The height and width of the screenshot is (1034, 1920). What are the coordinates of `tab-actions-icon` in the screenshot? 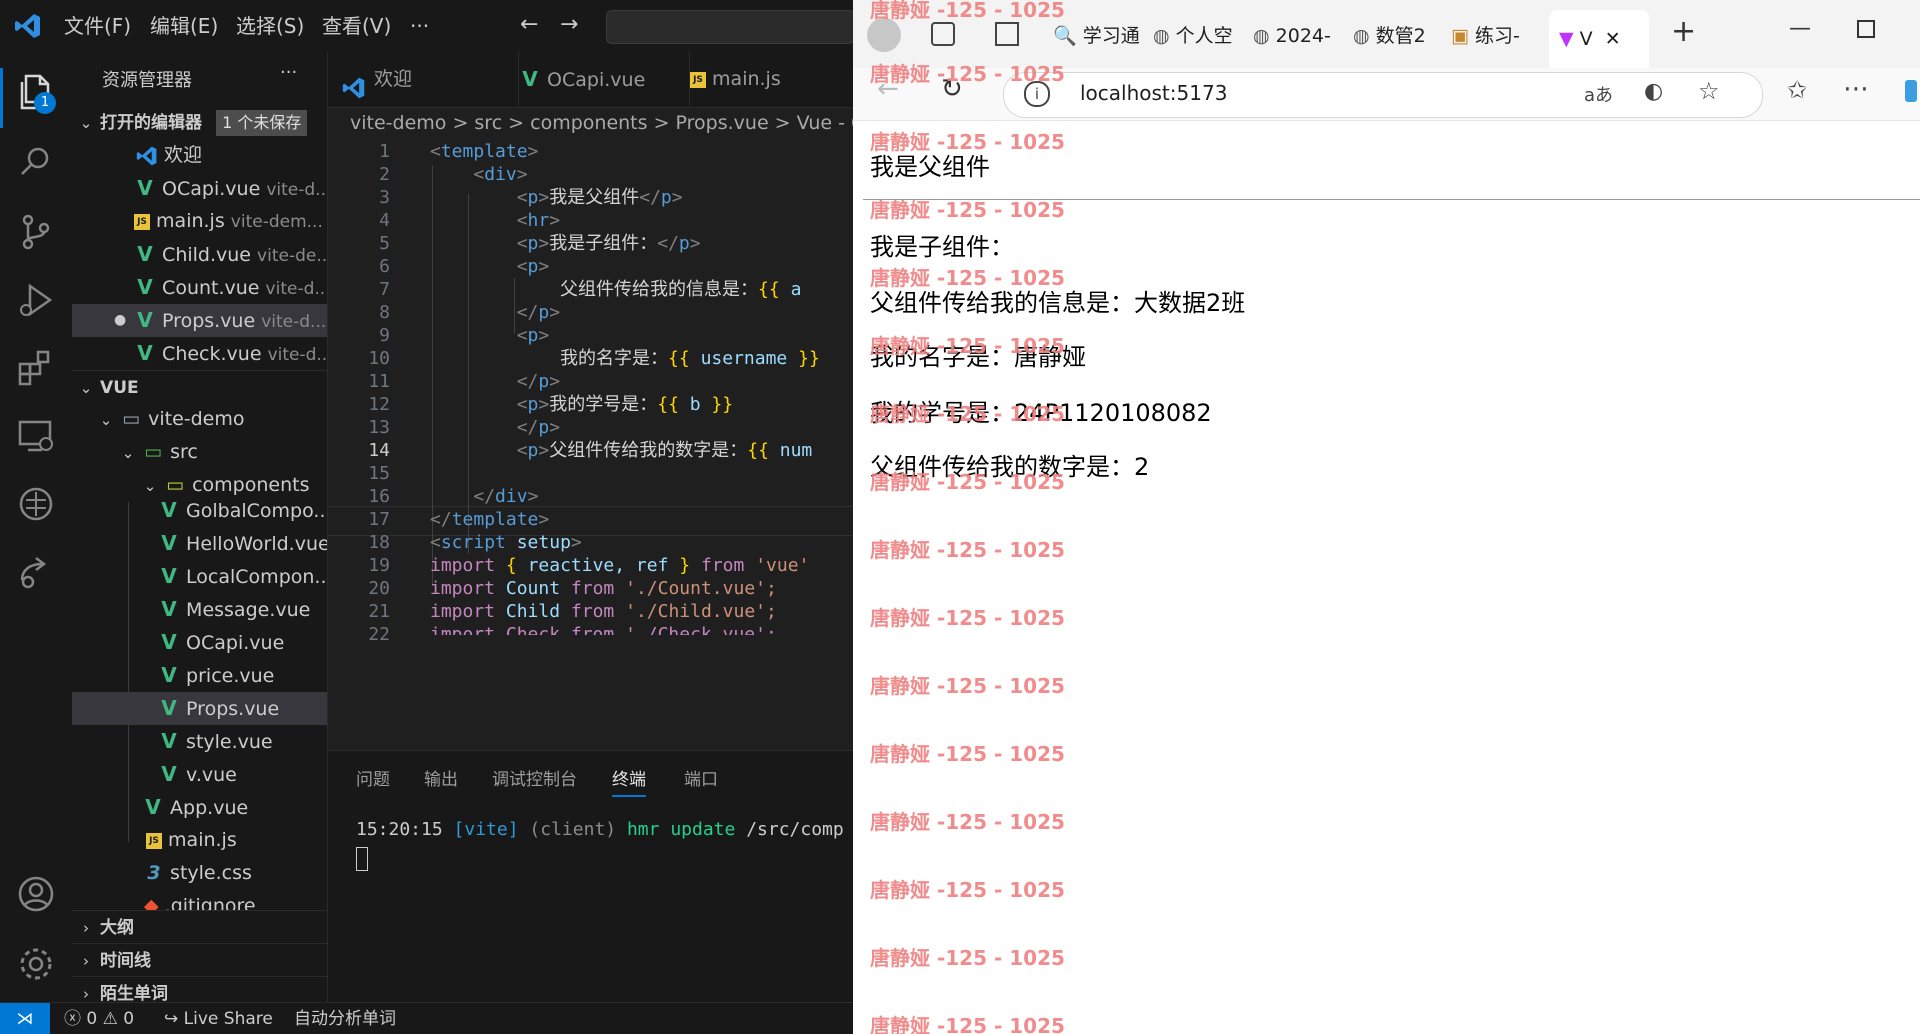 It's located at (1007, 34).